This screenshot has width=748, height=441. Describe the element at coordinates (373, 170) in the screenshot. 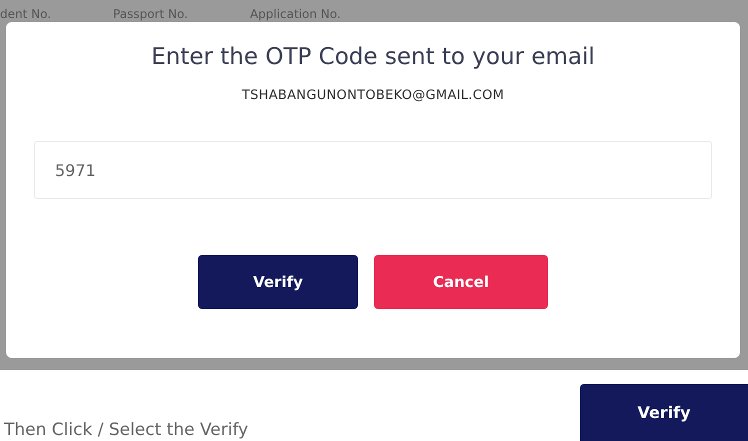

I see `otp-input-field: 5971` at that location.